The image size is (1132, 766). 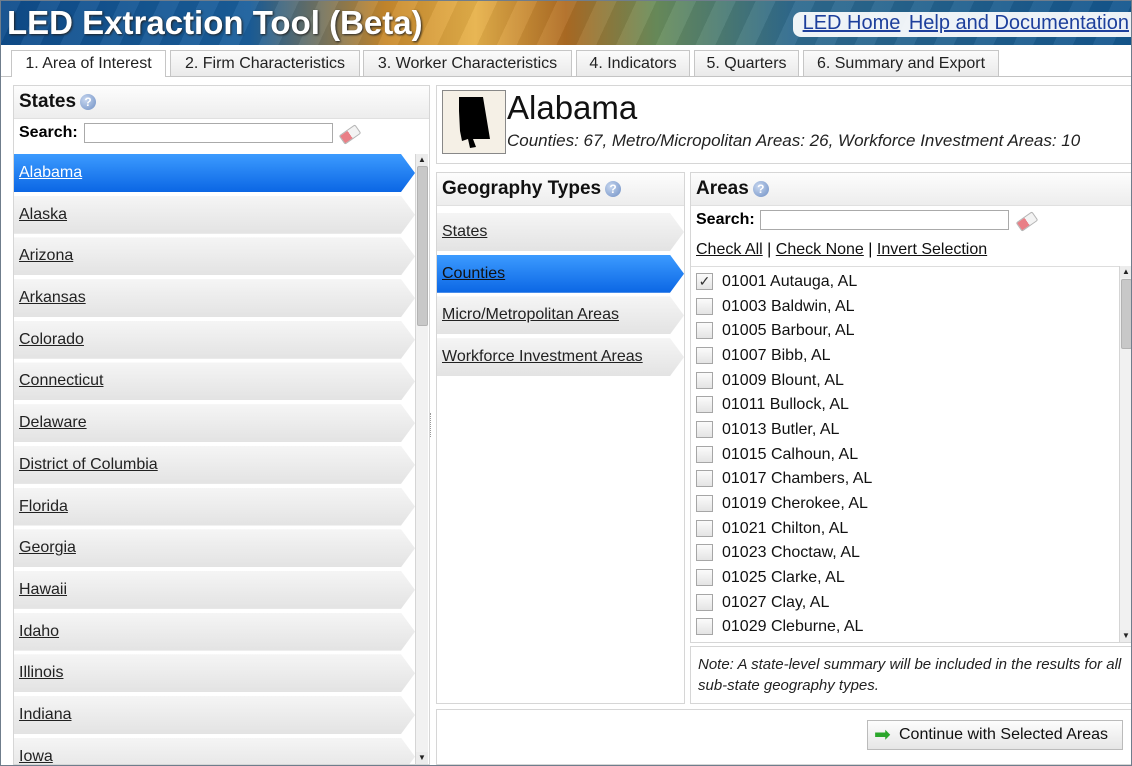 I want to click on invert-selection-link: Invert Selection, so click(x=932, y=249).